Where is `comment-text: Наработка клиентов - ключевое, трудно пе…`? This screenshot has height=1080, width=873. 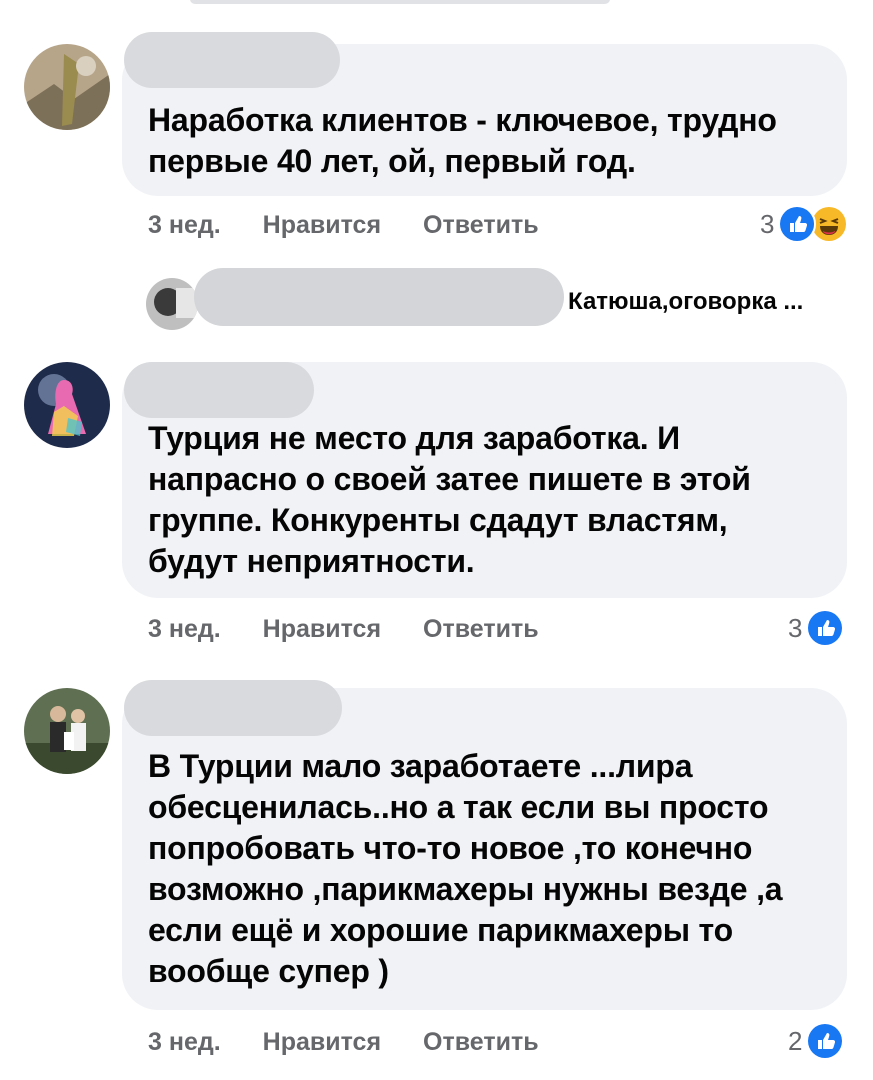
comment-text: Наработка клиентов - ключевое, трудно пе… is located at coordinates (462, 140).